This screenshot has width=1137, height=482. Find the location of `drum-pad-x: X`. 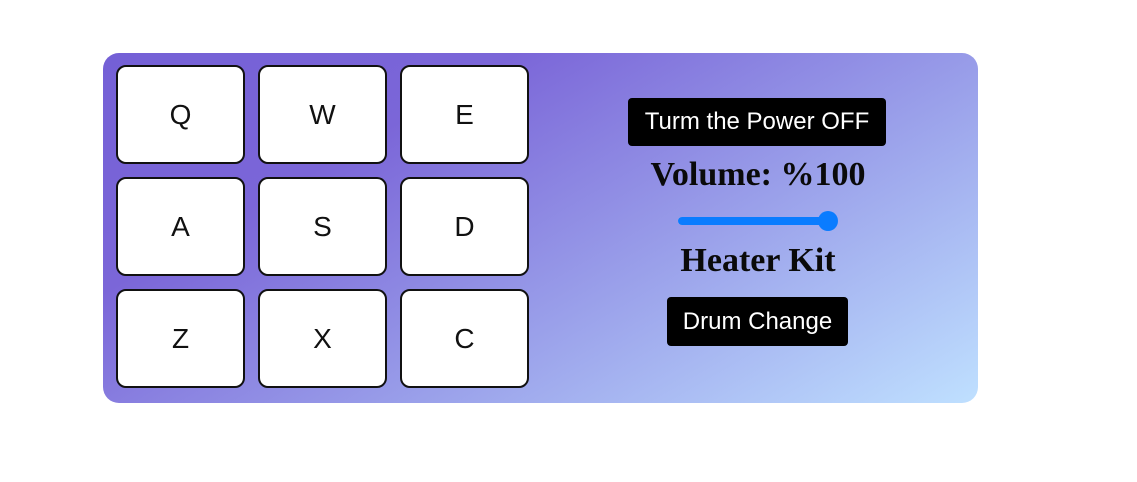

drum-pad-x: X is located at coordinates (322, 338).